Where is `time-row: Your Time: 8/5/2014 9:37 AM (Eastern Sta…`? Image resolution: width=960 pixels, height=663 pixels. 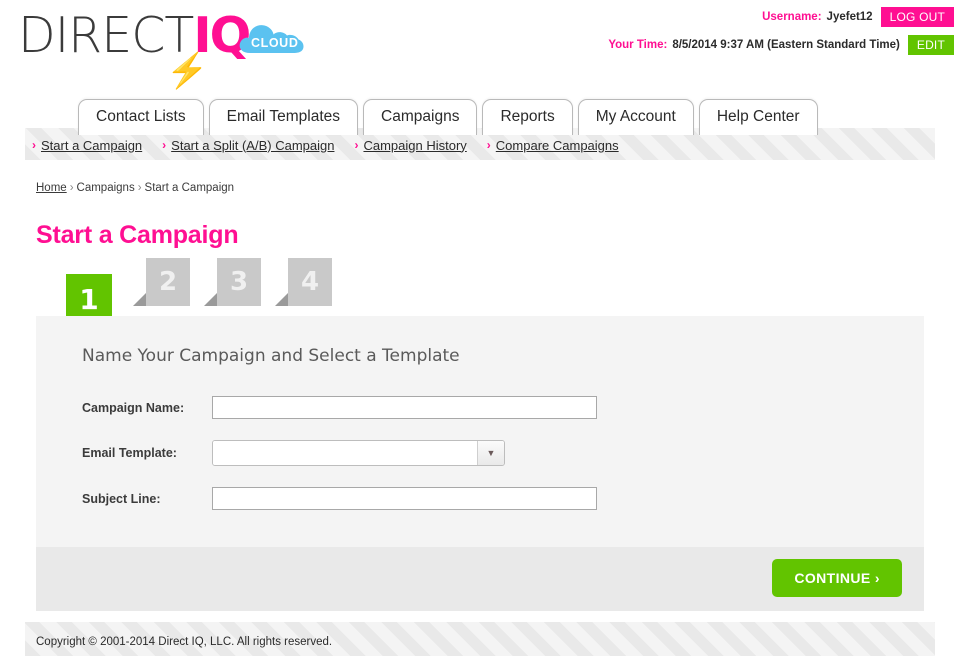 time-row: Your Time: 8/5/2014 9:37 AM (Eastern Sta… is located at coordinates (744, 45).